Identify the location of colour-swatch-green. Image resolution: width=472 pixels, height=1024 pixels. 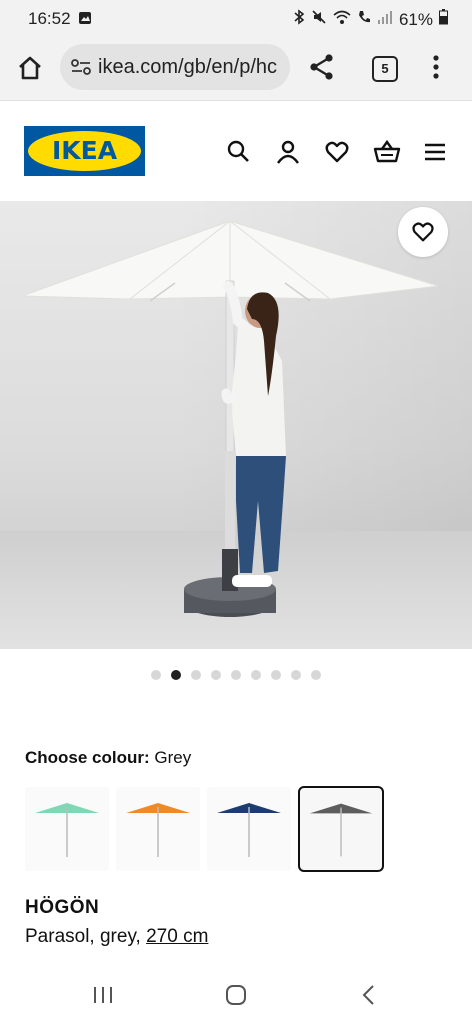
(67, 829).